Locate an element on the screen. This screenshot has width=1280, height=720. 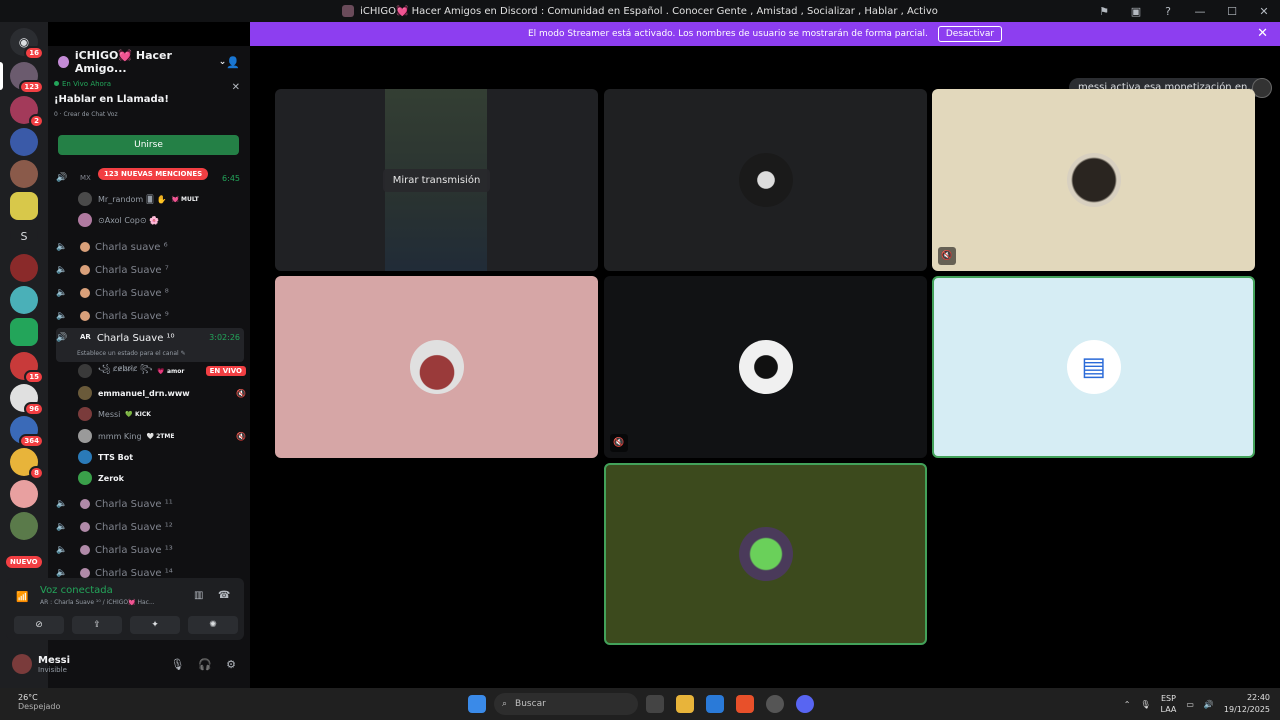
mentions-badge: 123 NUEVAS MENCIONES is located at coordinates (153, 174).